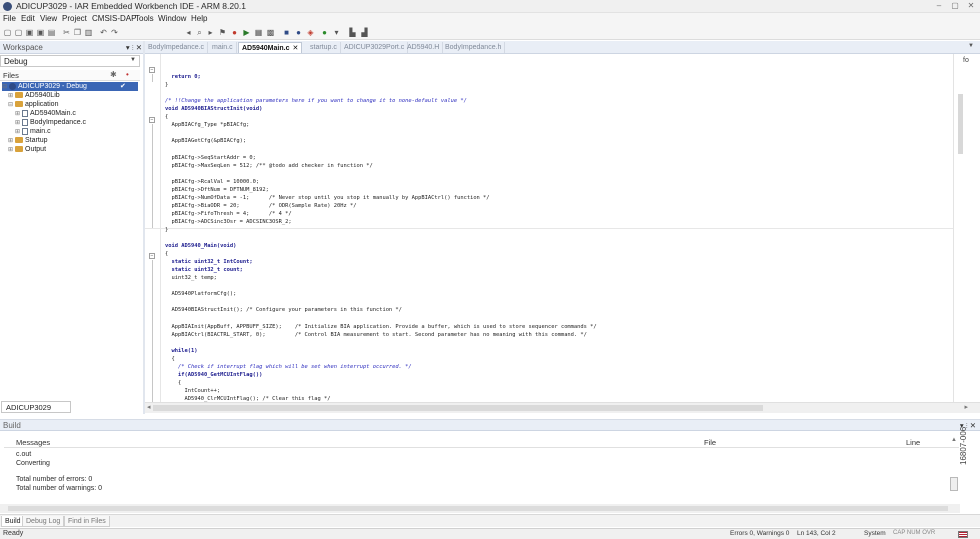 Image resolution: width=980 pixels, height=539 pixels. I want to click on scroll-left-icon: ◂, so click(149, 407).